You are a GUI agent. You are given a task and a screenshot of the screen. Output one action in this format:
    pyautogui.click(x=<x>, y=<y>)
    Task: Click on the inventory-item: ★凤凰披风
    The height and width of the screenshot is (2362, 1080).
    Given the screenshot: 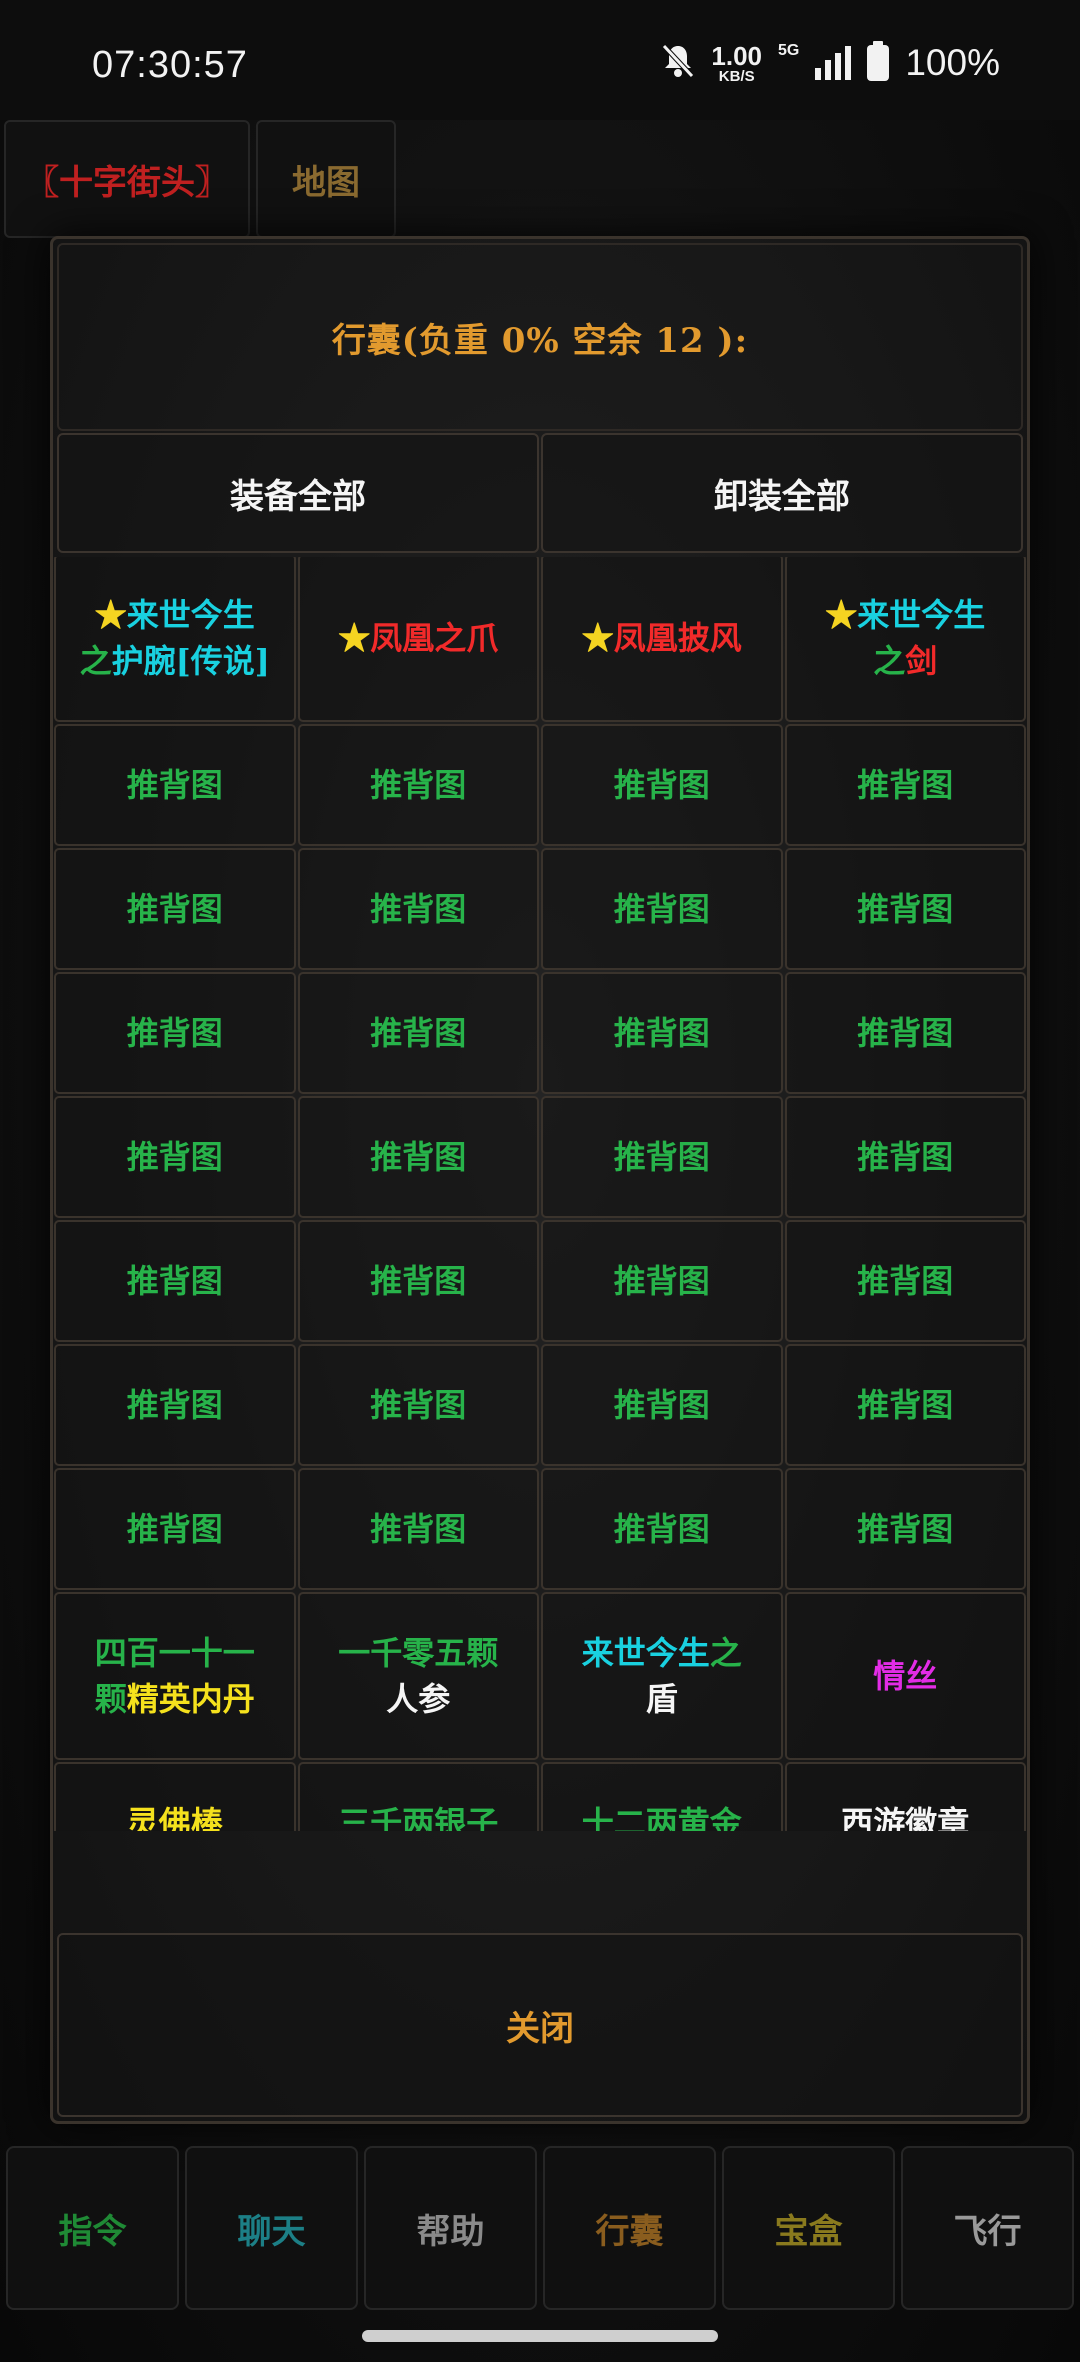 What is the action you would take?
    pyautogui.click(x=662, y=639)
    